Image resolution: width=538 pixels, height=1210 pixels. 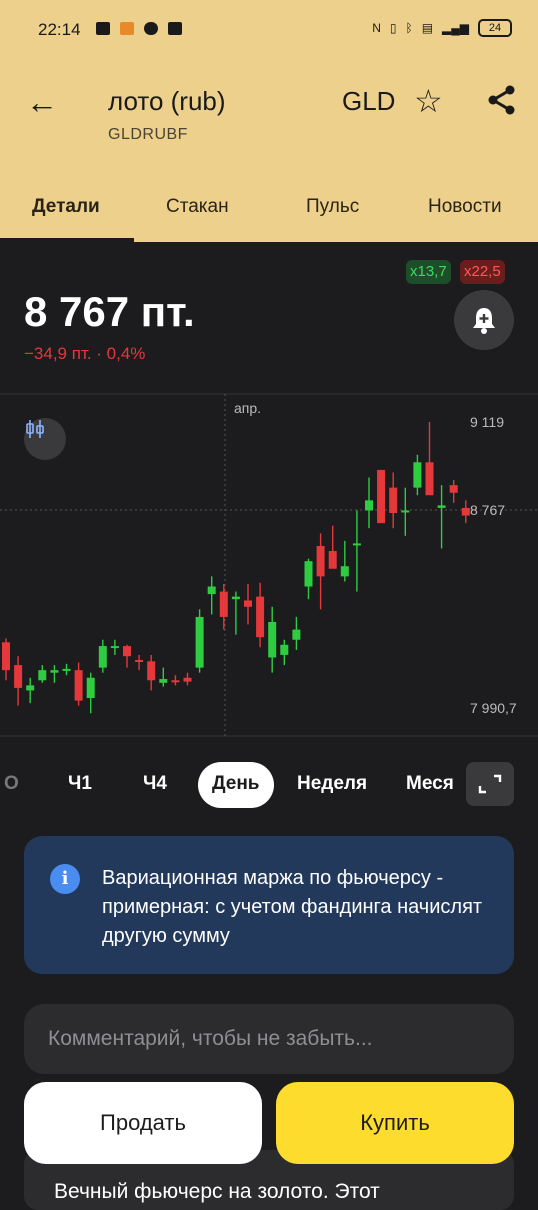 I want to click on expand-icon, so click(x=490, y=784).